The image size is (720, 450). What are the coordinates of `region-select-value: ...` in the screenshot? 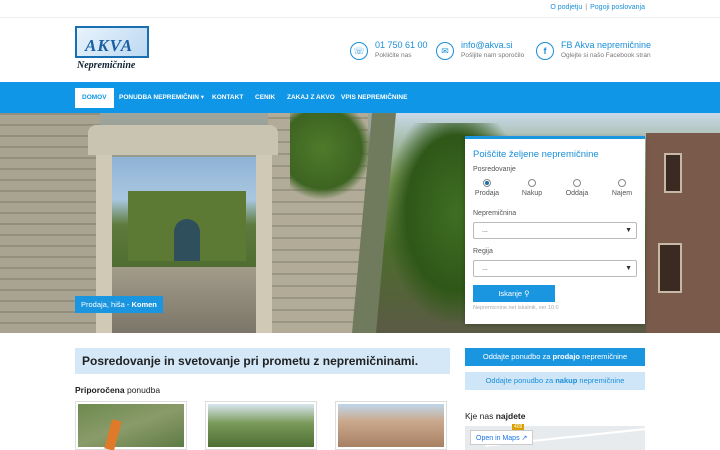 It's located at (485, 268).